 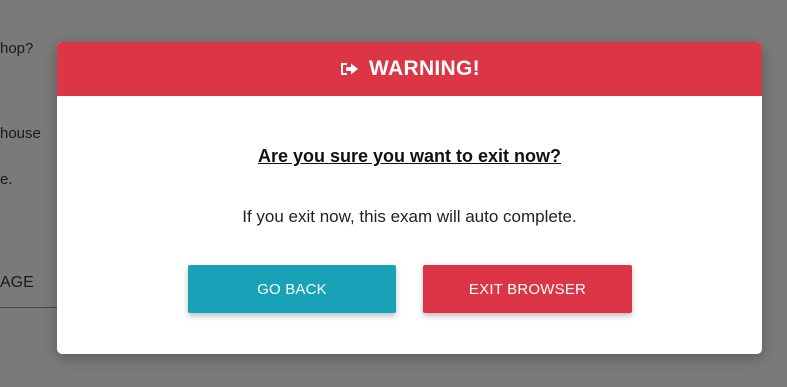 I want to click on background-question-text: e., so click(x=6, y=179).